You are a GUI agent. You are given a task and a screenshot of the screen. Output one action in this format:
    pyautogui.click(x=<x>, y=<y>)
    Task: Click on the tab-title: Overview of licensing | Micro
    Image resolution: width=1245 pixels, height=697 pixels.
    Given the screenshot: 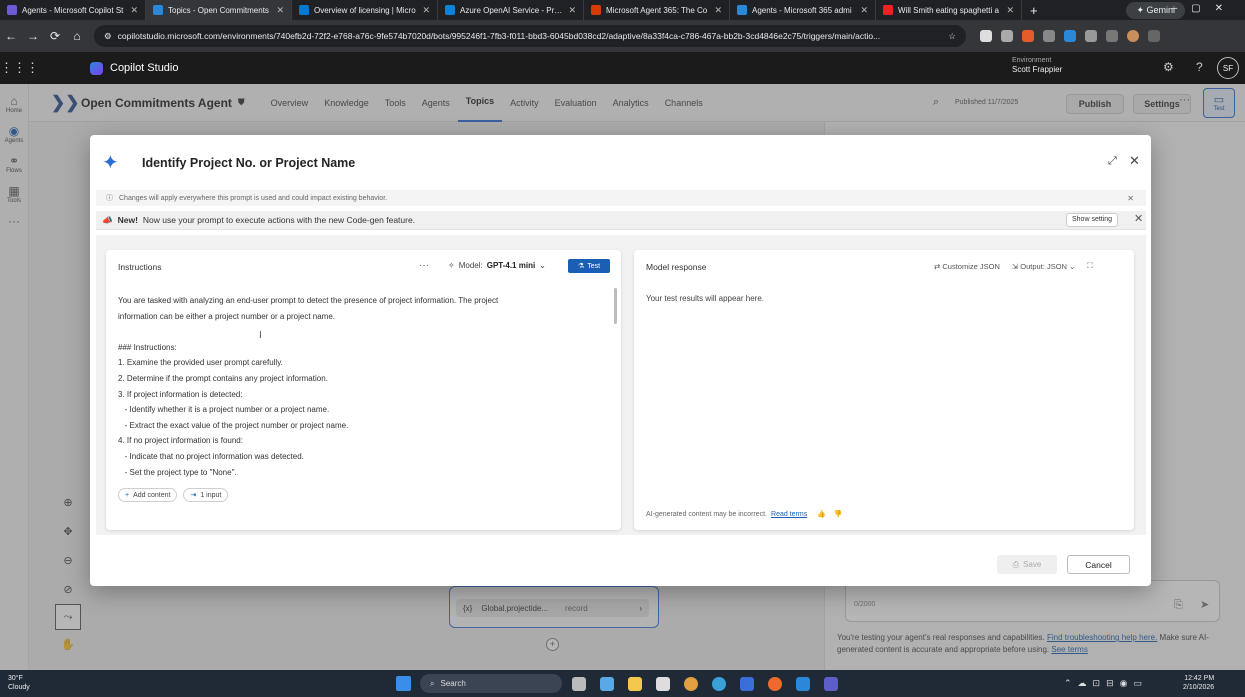 What is the action you would take?
    pyautogui.click(x=365, y=10)
    